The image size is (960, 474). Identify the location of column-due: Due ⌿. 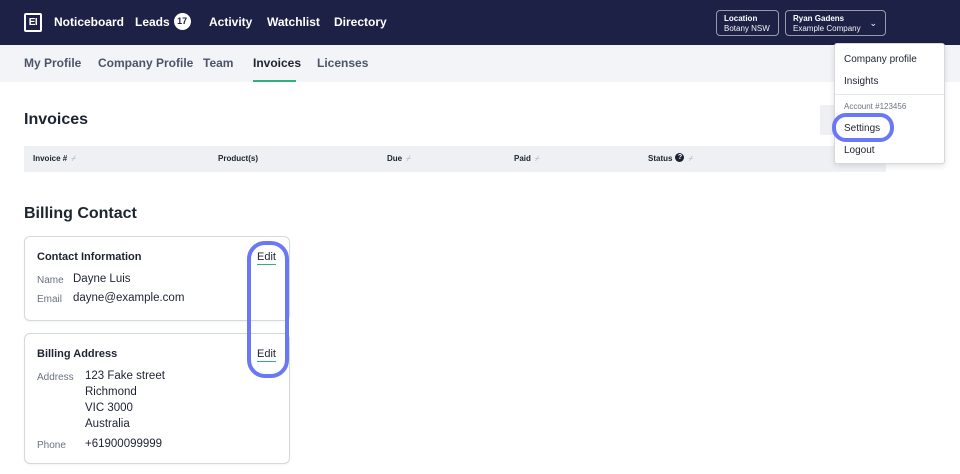
(399, 159).